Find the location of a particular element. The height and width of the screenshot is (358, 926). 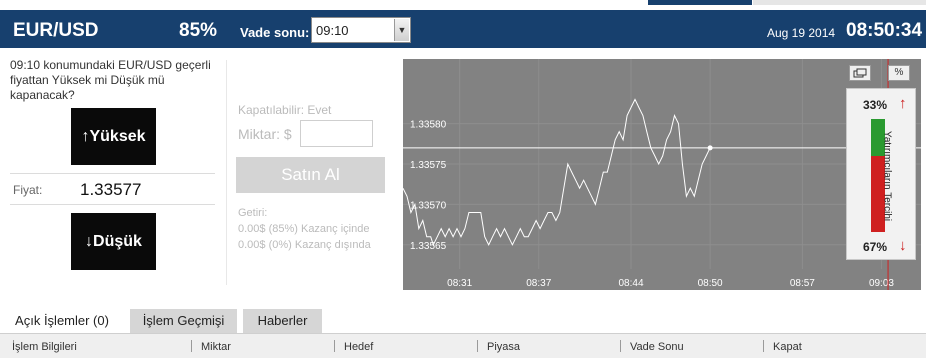

investor-preference-panel: 33% ↑ Yatırımcıların Tercihi 67% ↓ is located at coordinates (881, 174).